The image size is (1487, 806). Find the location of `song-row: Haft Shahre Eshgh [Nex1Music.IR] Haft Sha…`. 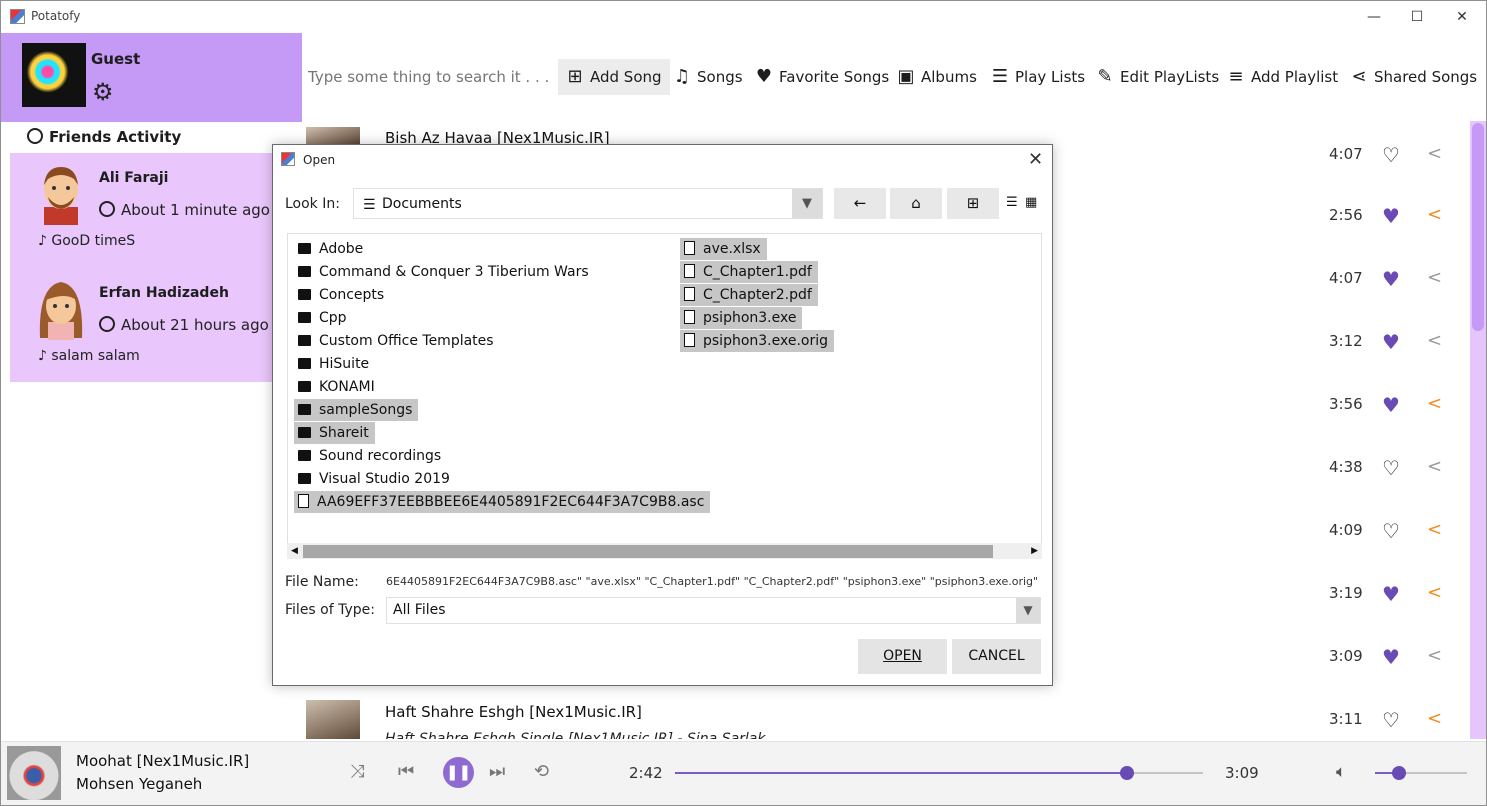

song-row: Haft Shahre Eshgh [Nex1Music.IR] Haft Sha… is located at coordinates (877, 713).